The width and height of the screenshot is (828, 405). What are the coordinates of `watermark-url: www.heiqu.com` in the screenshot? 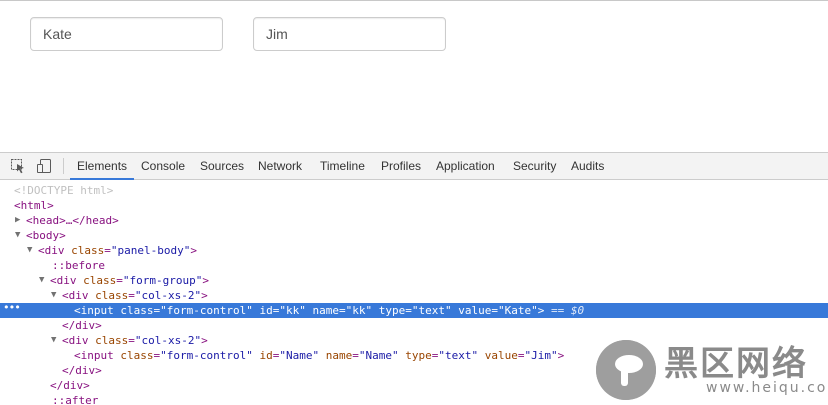 It's located at (767, 388).